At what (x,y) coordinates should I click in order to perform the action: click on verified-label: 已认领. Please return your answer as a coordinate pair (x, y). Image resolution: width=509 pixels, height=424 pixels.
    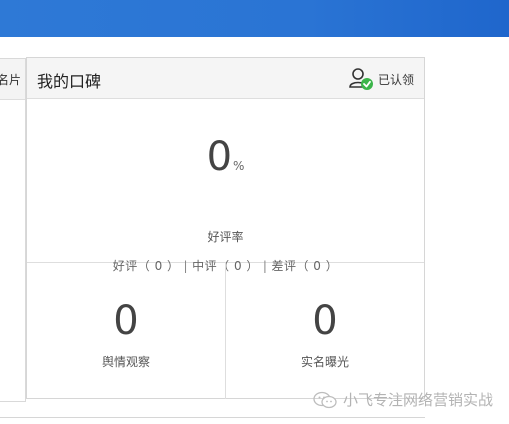
    Looking at the image, I should click on (395, 79).